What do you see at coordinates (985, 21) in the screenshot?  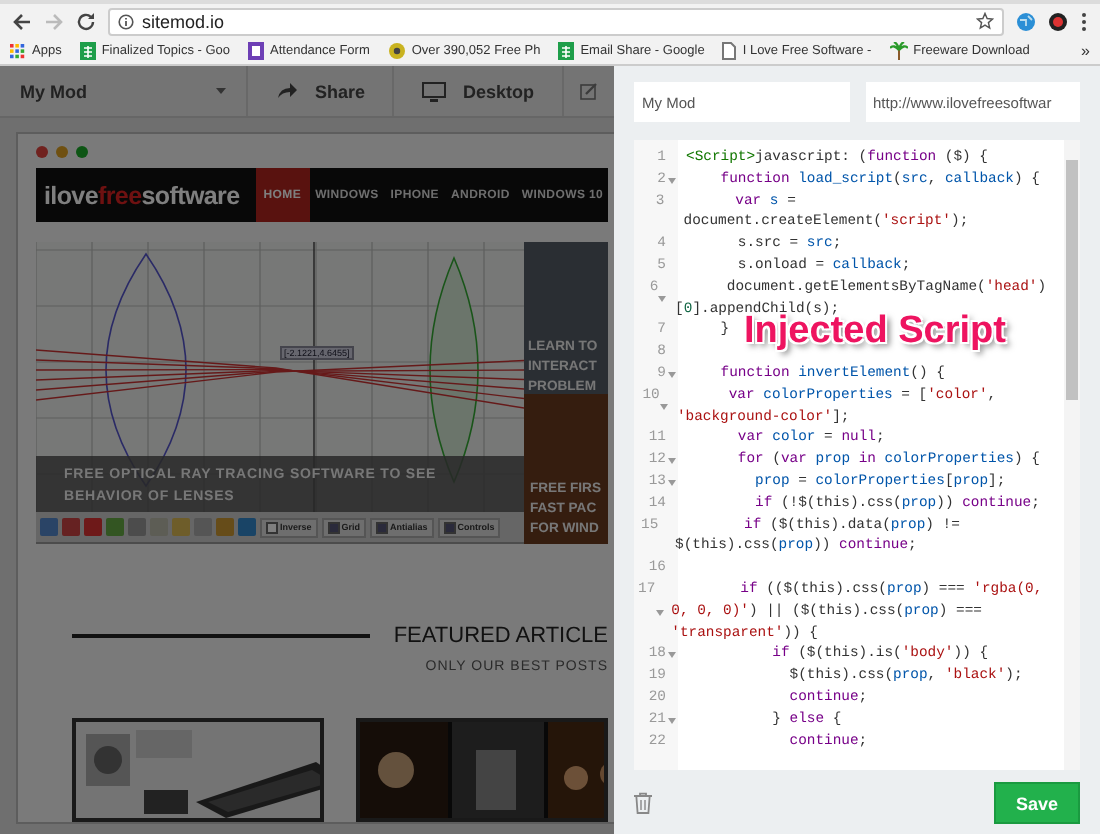 I see `star-icon` at bounding box center [985, 21].